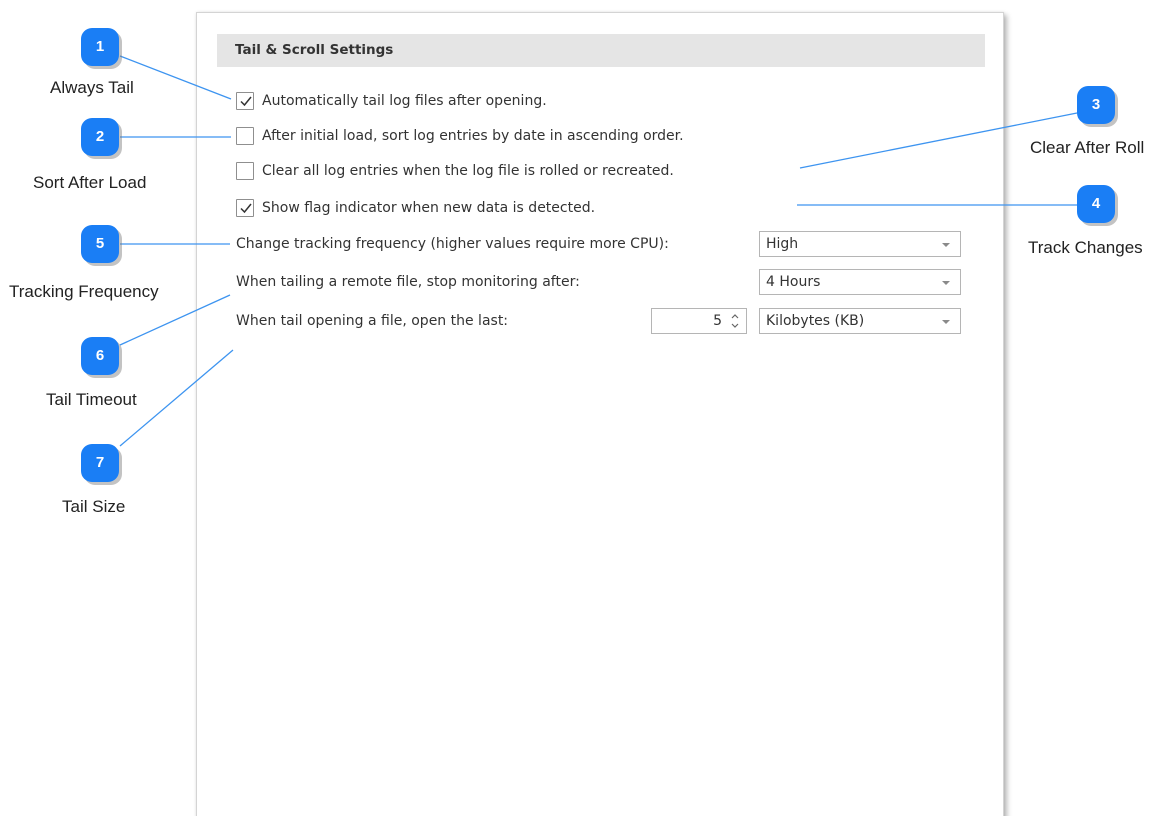 The image size is (1169, 816). What do you see at coordinates (793, 282) in the screenshot?
I see `tail-timeout-value: 4 Hours` at bounding box center [793, 282].